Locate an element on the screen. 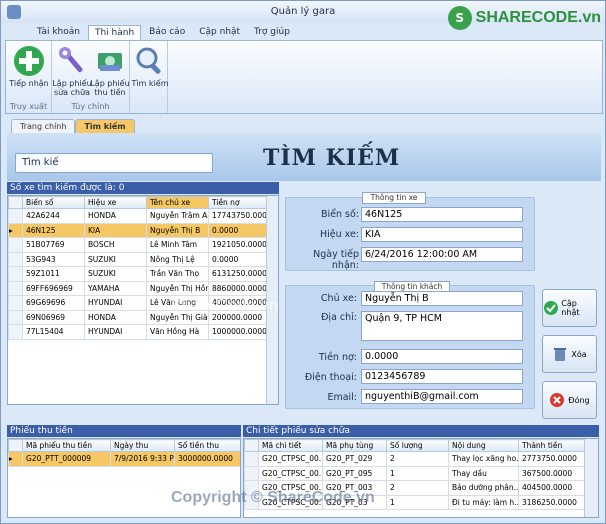 This screenshot has height=524, width=606. table-cell: 2773750.0000 is located at coordinates (551, 459).